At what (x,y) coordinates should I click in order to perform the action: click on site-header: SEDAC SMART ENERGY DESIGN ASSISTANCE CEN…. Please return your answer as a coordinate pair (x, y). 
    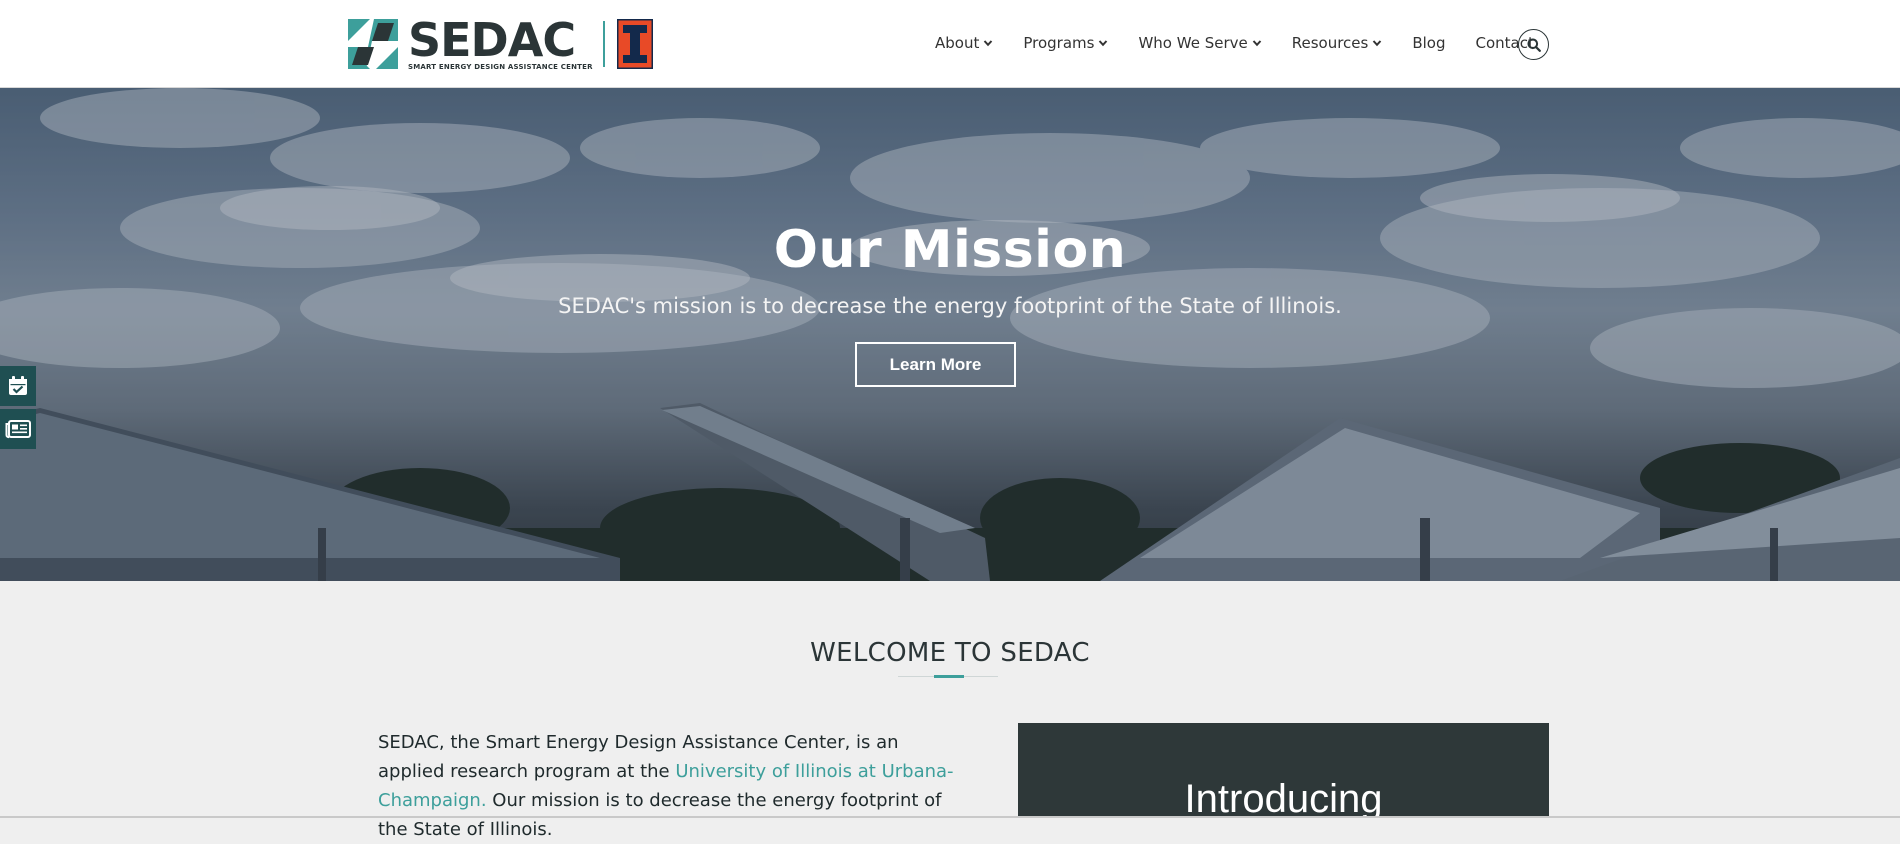
    Looking at the image, I should click on (950, 44).